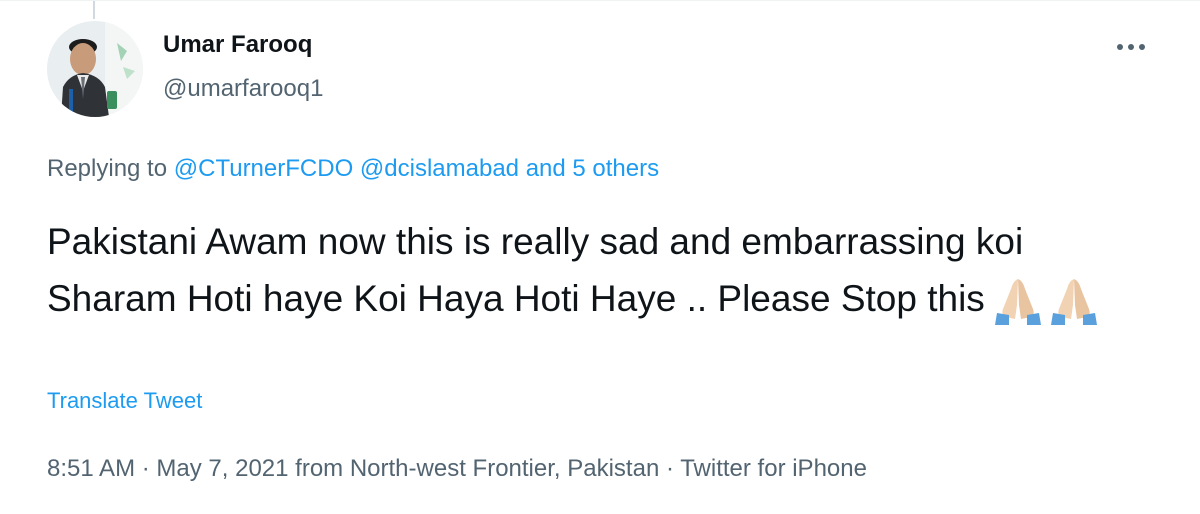  I want to click on tweet-source: Twitter for iPhone, so click(773, 468).